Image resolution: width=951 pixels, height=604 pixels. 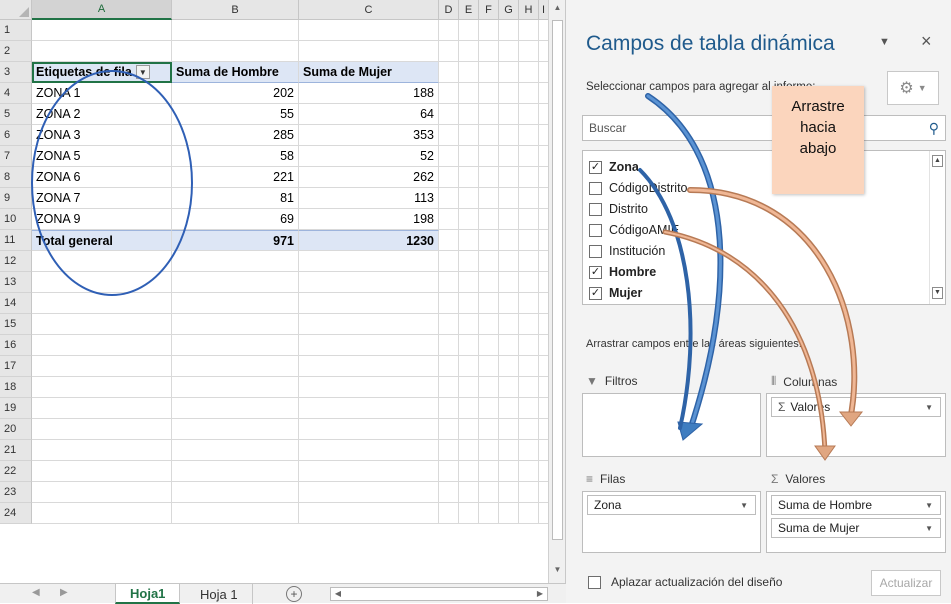 What do you see at coordinates (818, 127) in the screenshot?
I see `callout-line: hacia` at bounding box center [818, 127].